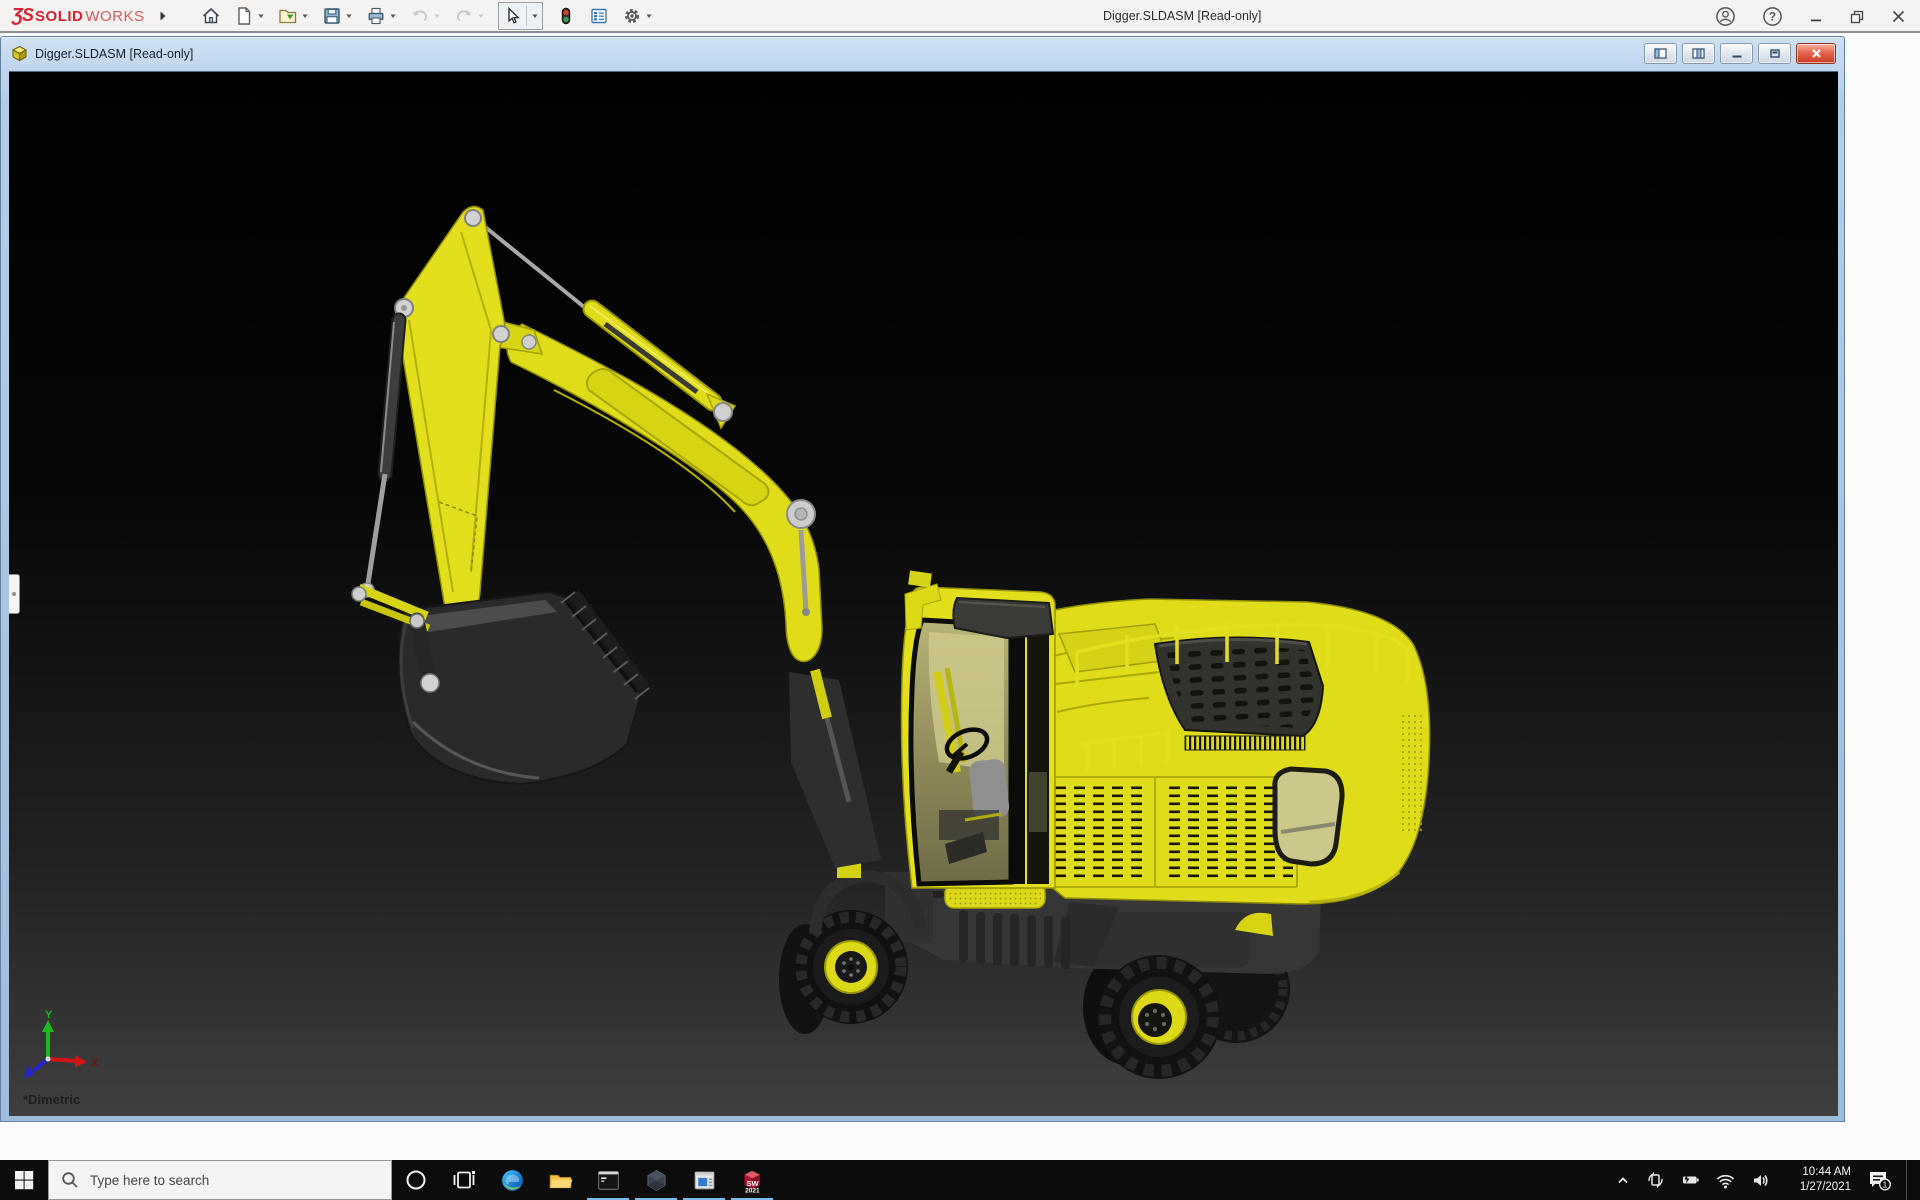 Image resolution: width=1920 pixels, height=1200 pixels. I want to click on right-pane-icon, so click(1698, 53).